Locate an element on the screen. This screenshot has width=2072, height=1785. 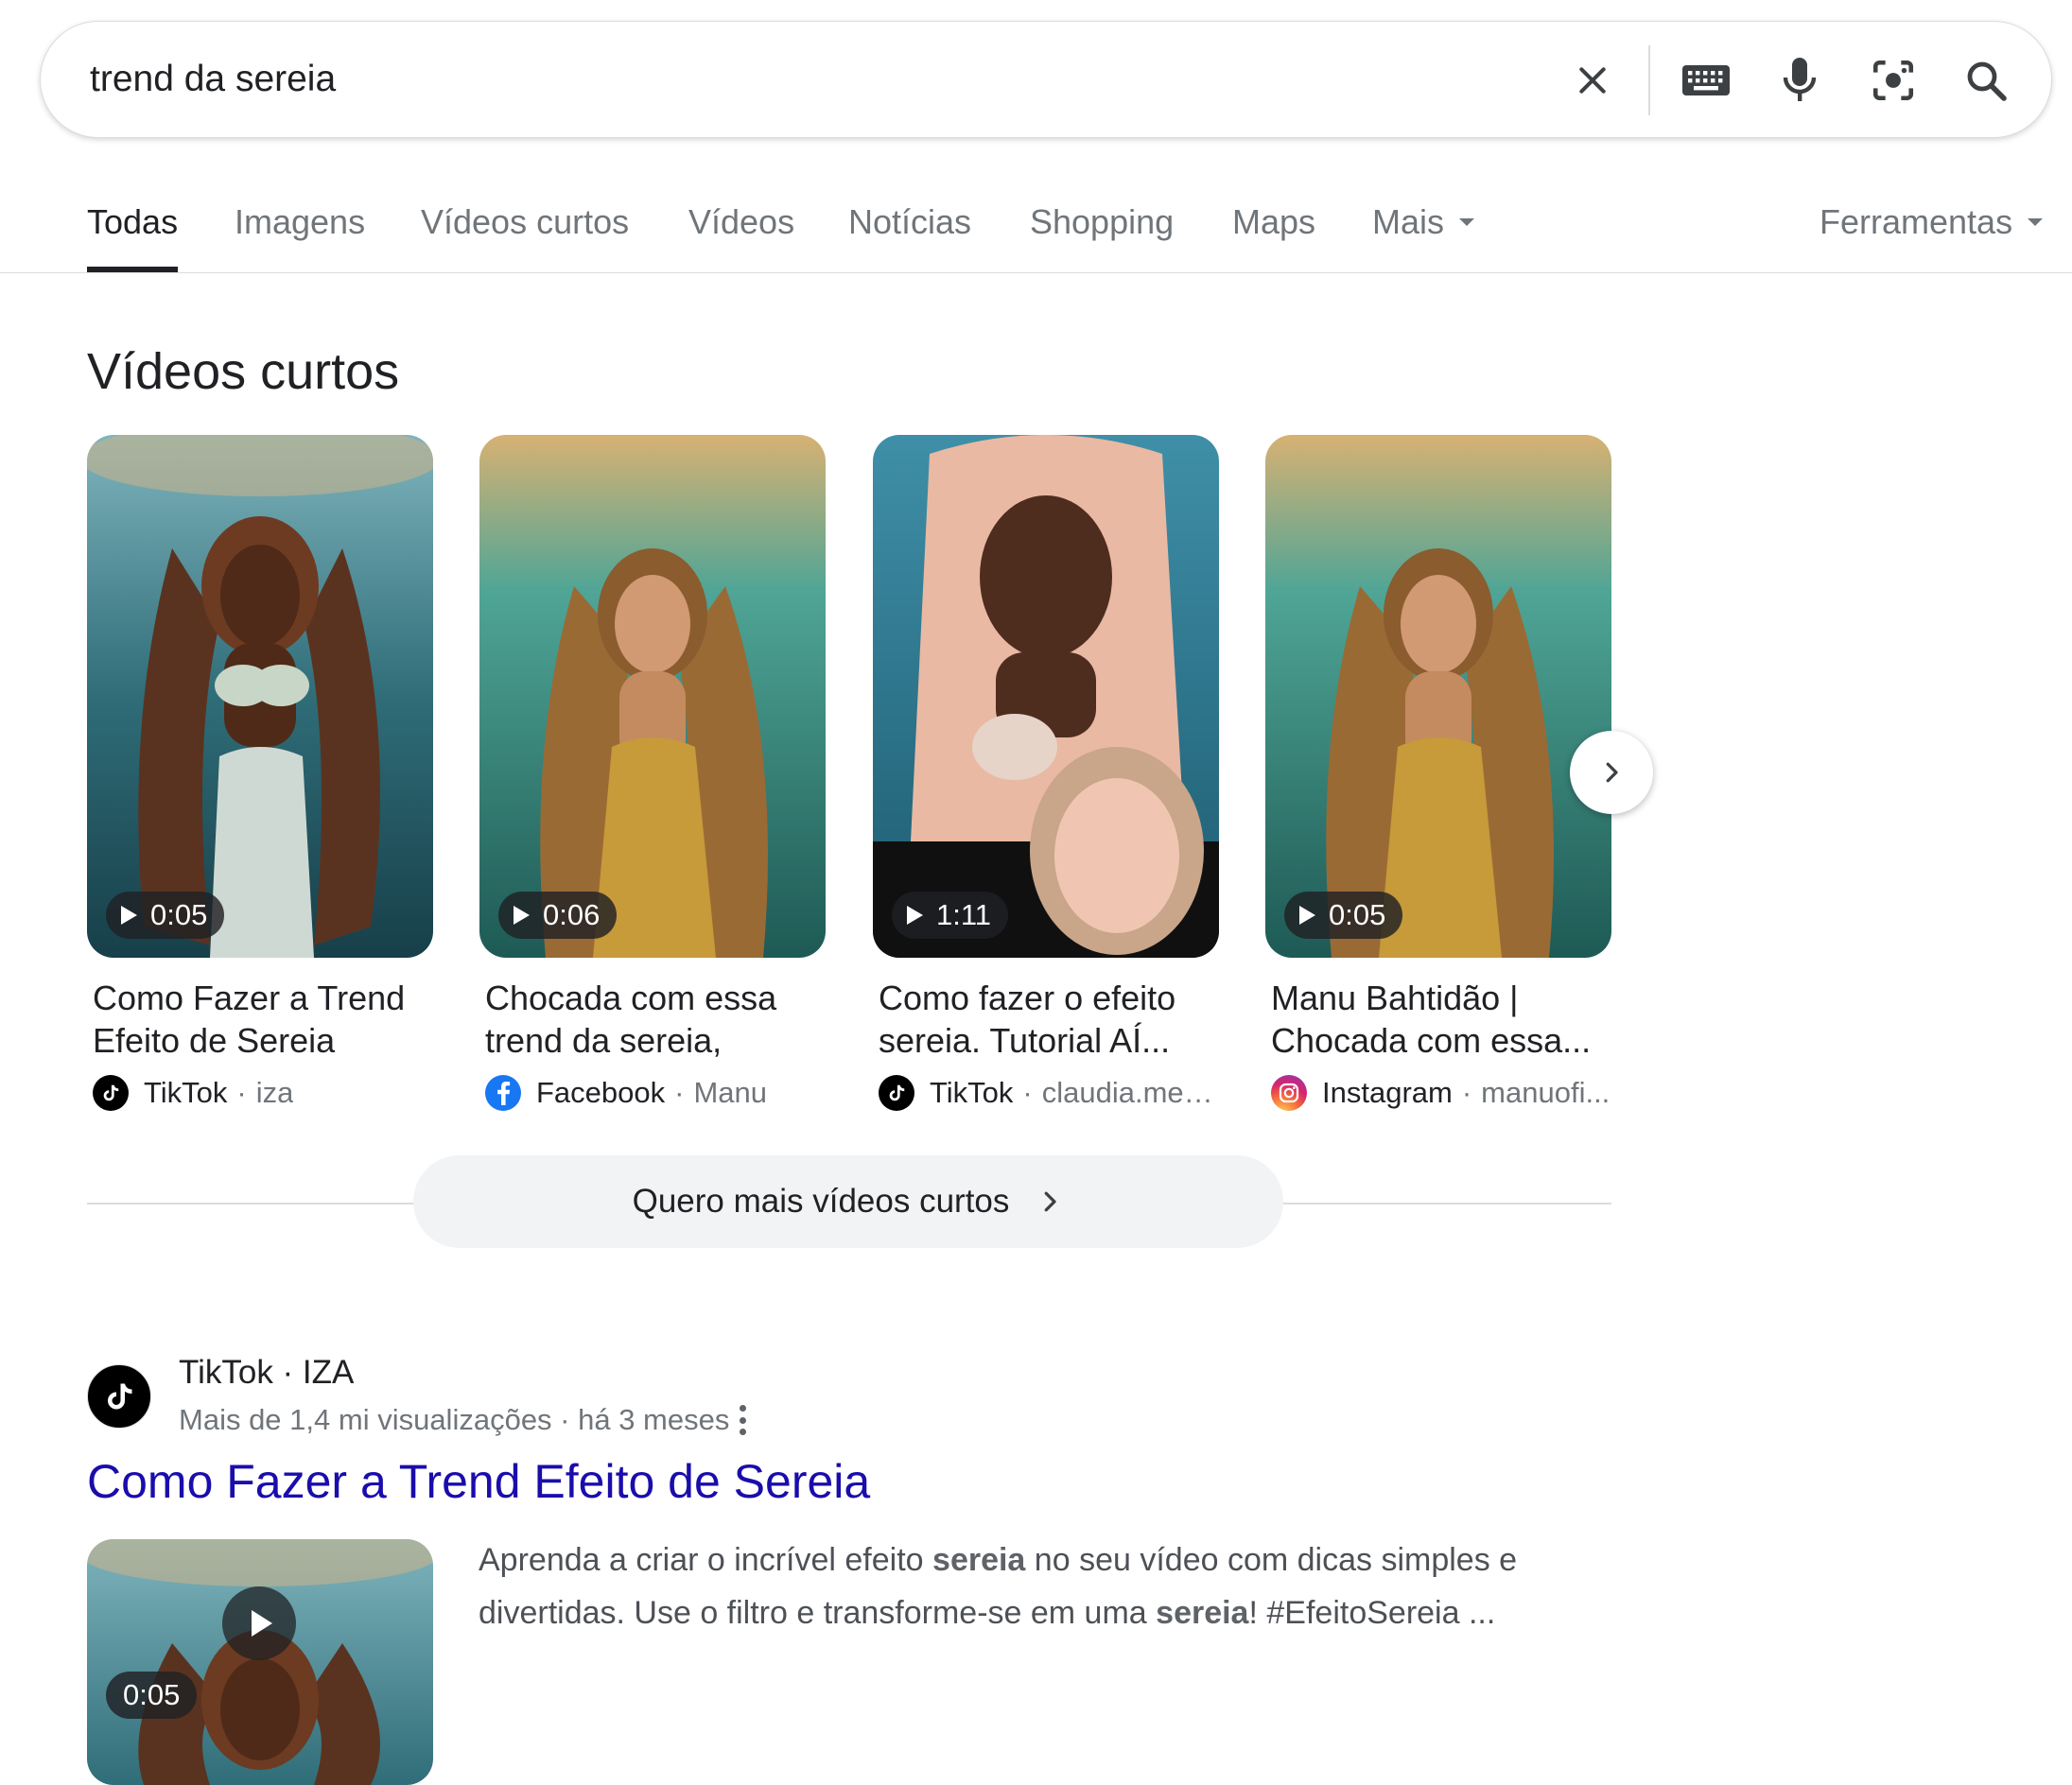
section-title: Vídeos curtos is located at coordinates (243, 371).